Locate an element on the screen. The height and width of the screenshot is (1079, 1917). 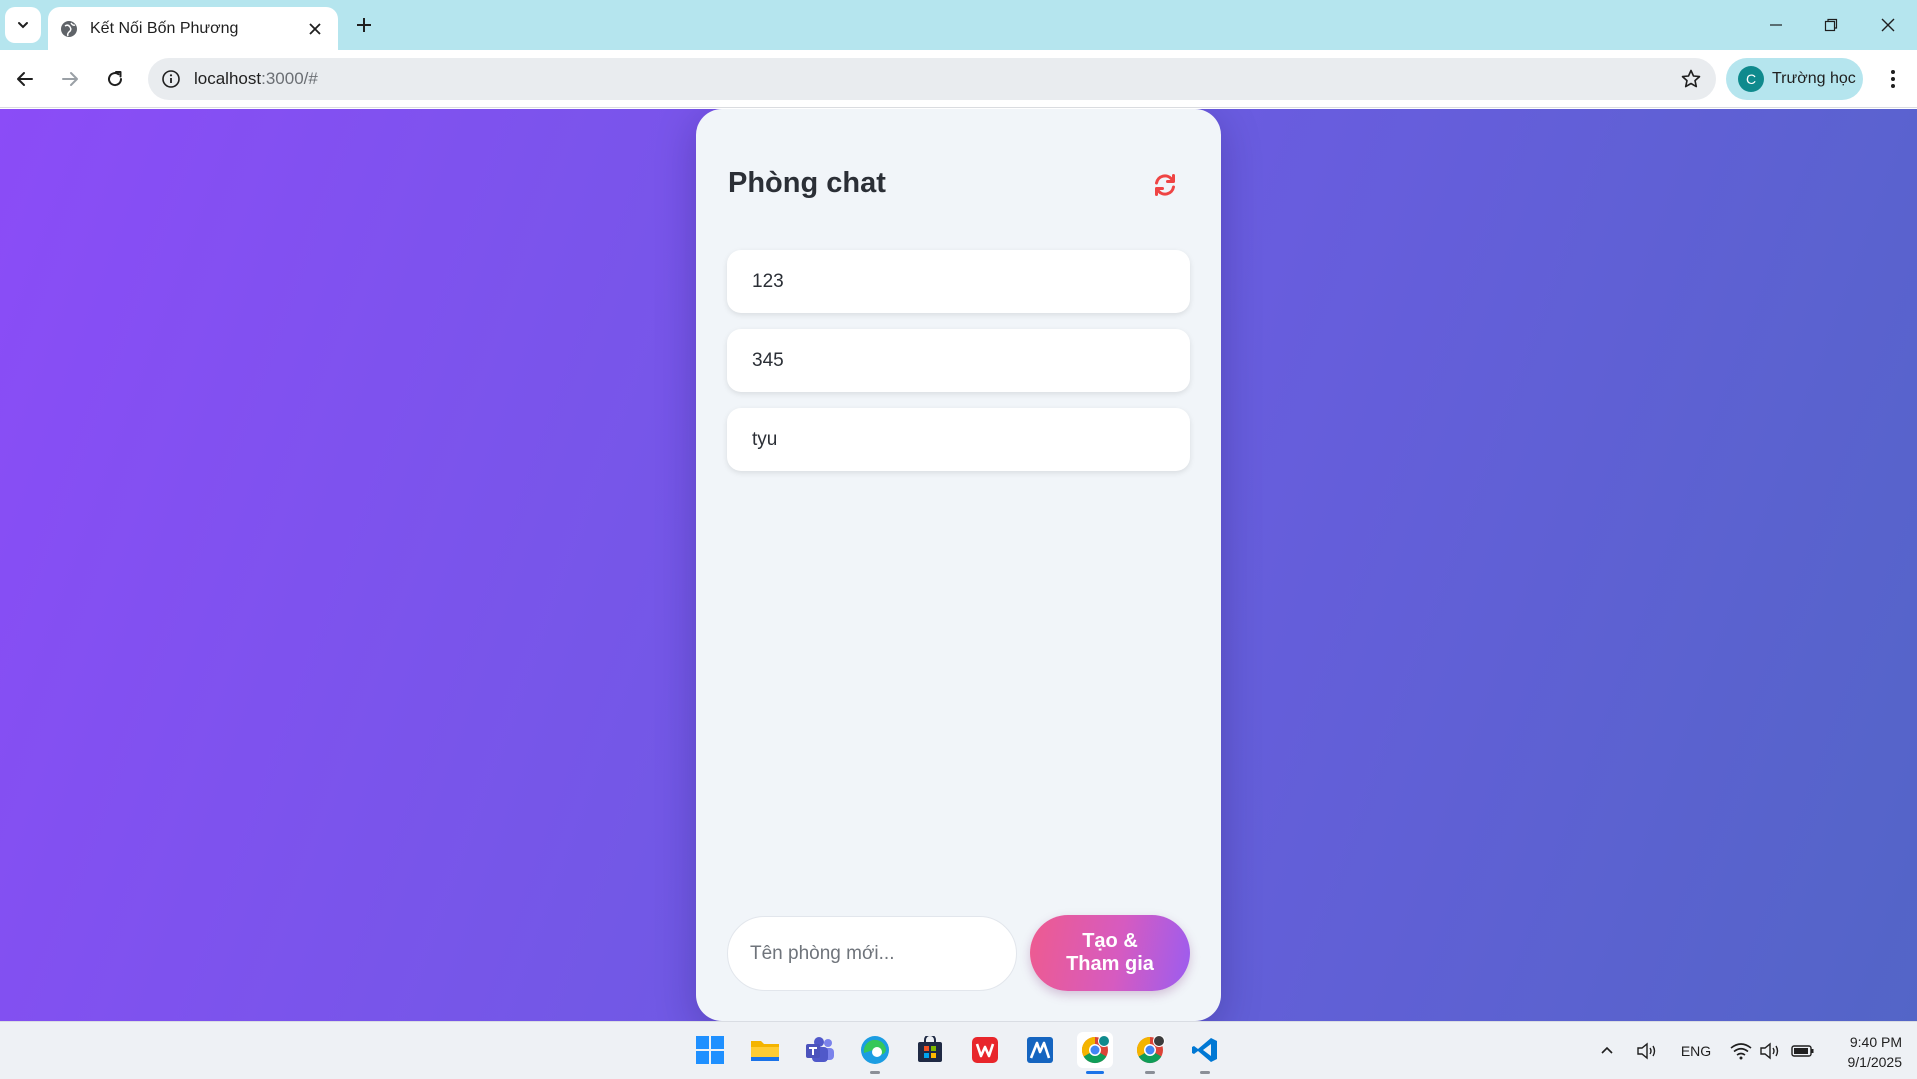
taskbar: ENG 9:40 PM 9/1/2025 is located at coordinates (958, 1050).